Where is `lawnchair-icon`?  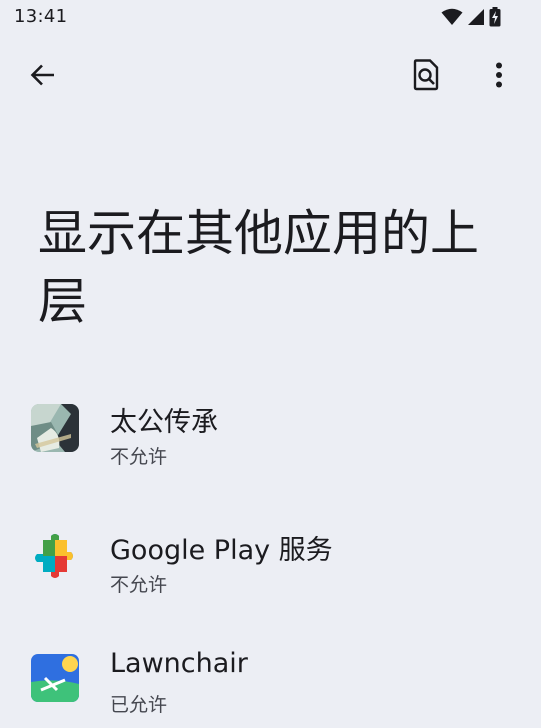 lawnchair-icon is located at coordinates (55, 678).